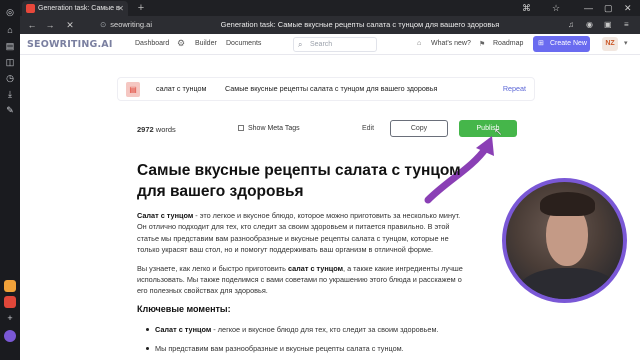 The height and width of the screenshot is (360, 640). I want to click on b1-bold: Салат с тунцом, so click(183, 329).